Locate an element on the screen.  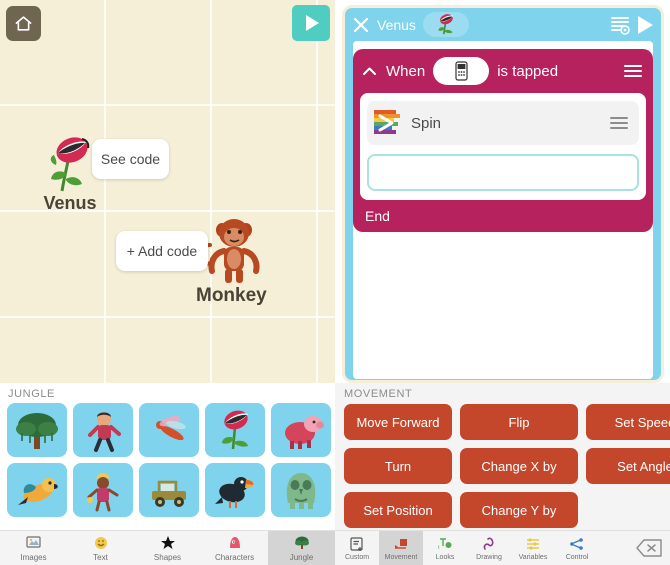
movement-palette-title: MOVEMENT is located at coordinates (378, 394).